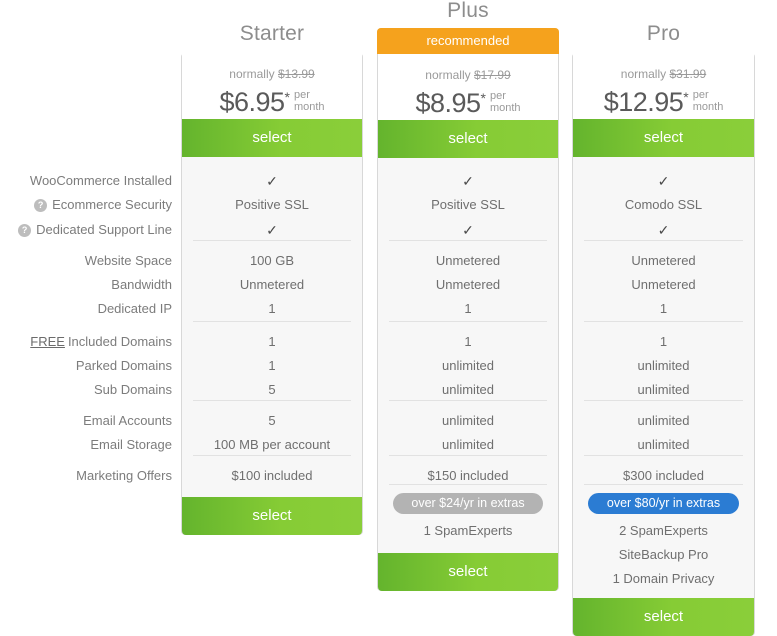 The height and width of the screenshot is (636, 777). I want to click on current-price-line: $6.95* per month, so click(272, 102).